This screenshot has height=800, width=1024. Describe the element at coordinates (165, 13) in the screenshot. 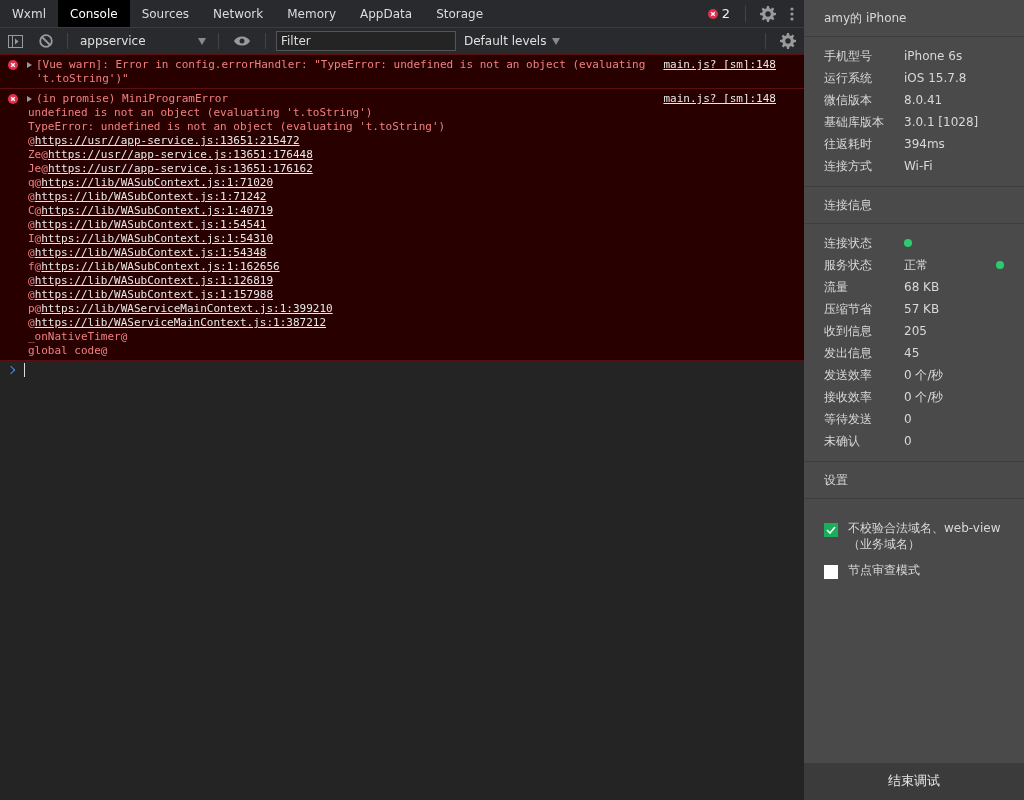

I see `devtools-tab: Sources` at that location.